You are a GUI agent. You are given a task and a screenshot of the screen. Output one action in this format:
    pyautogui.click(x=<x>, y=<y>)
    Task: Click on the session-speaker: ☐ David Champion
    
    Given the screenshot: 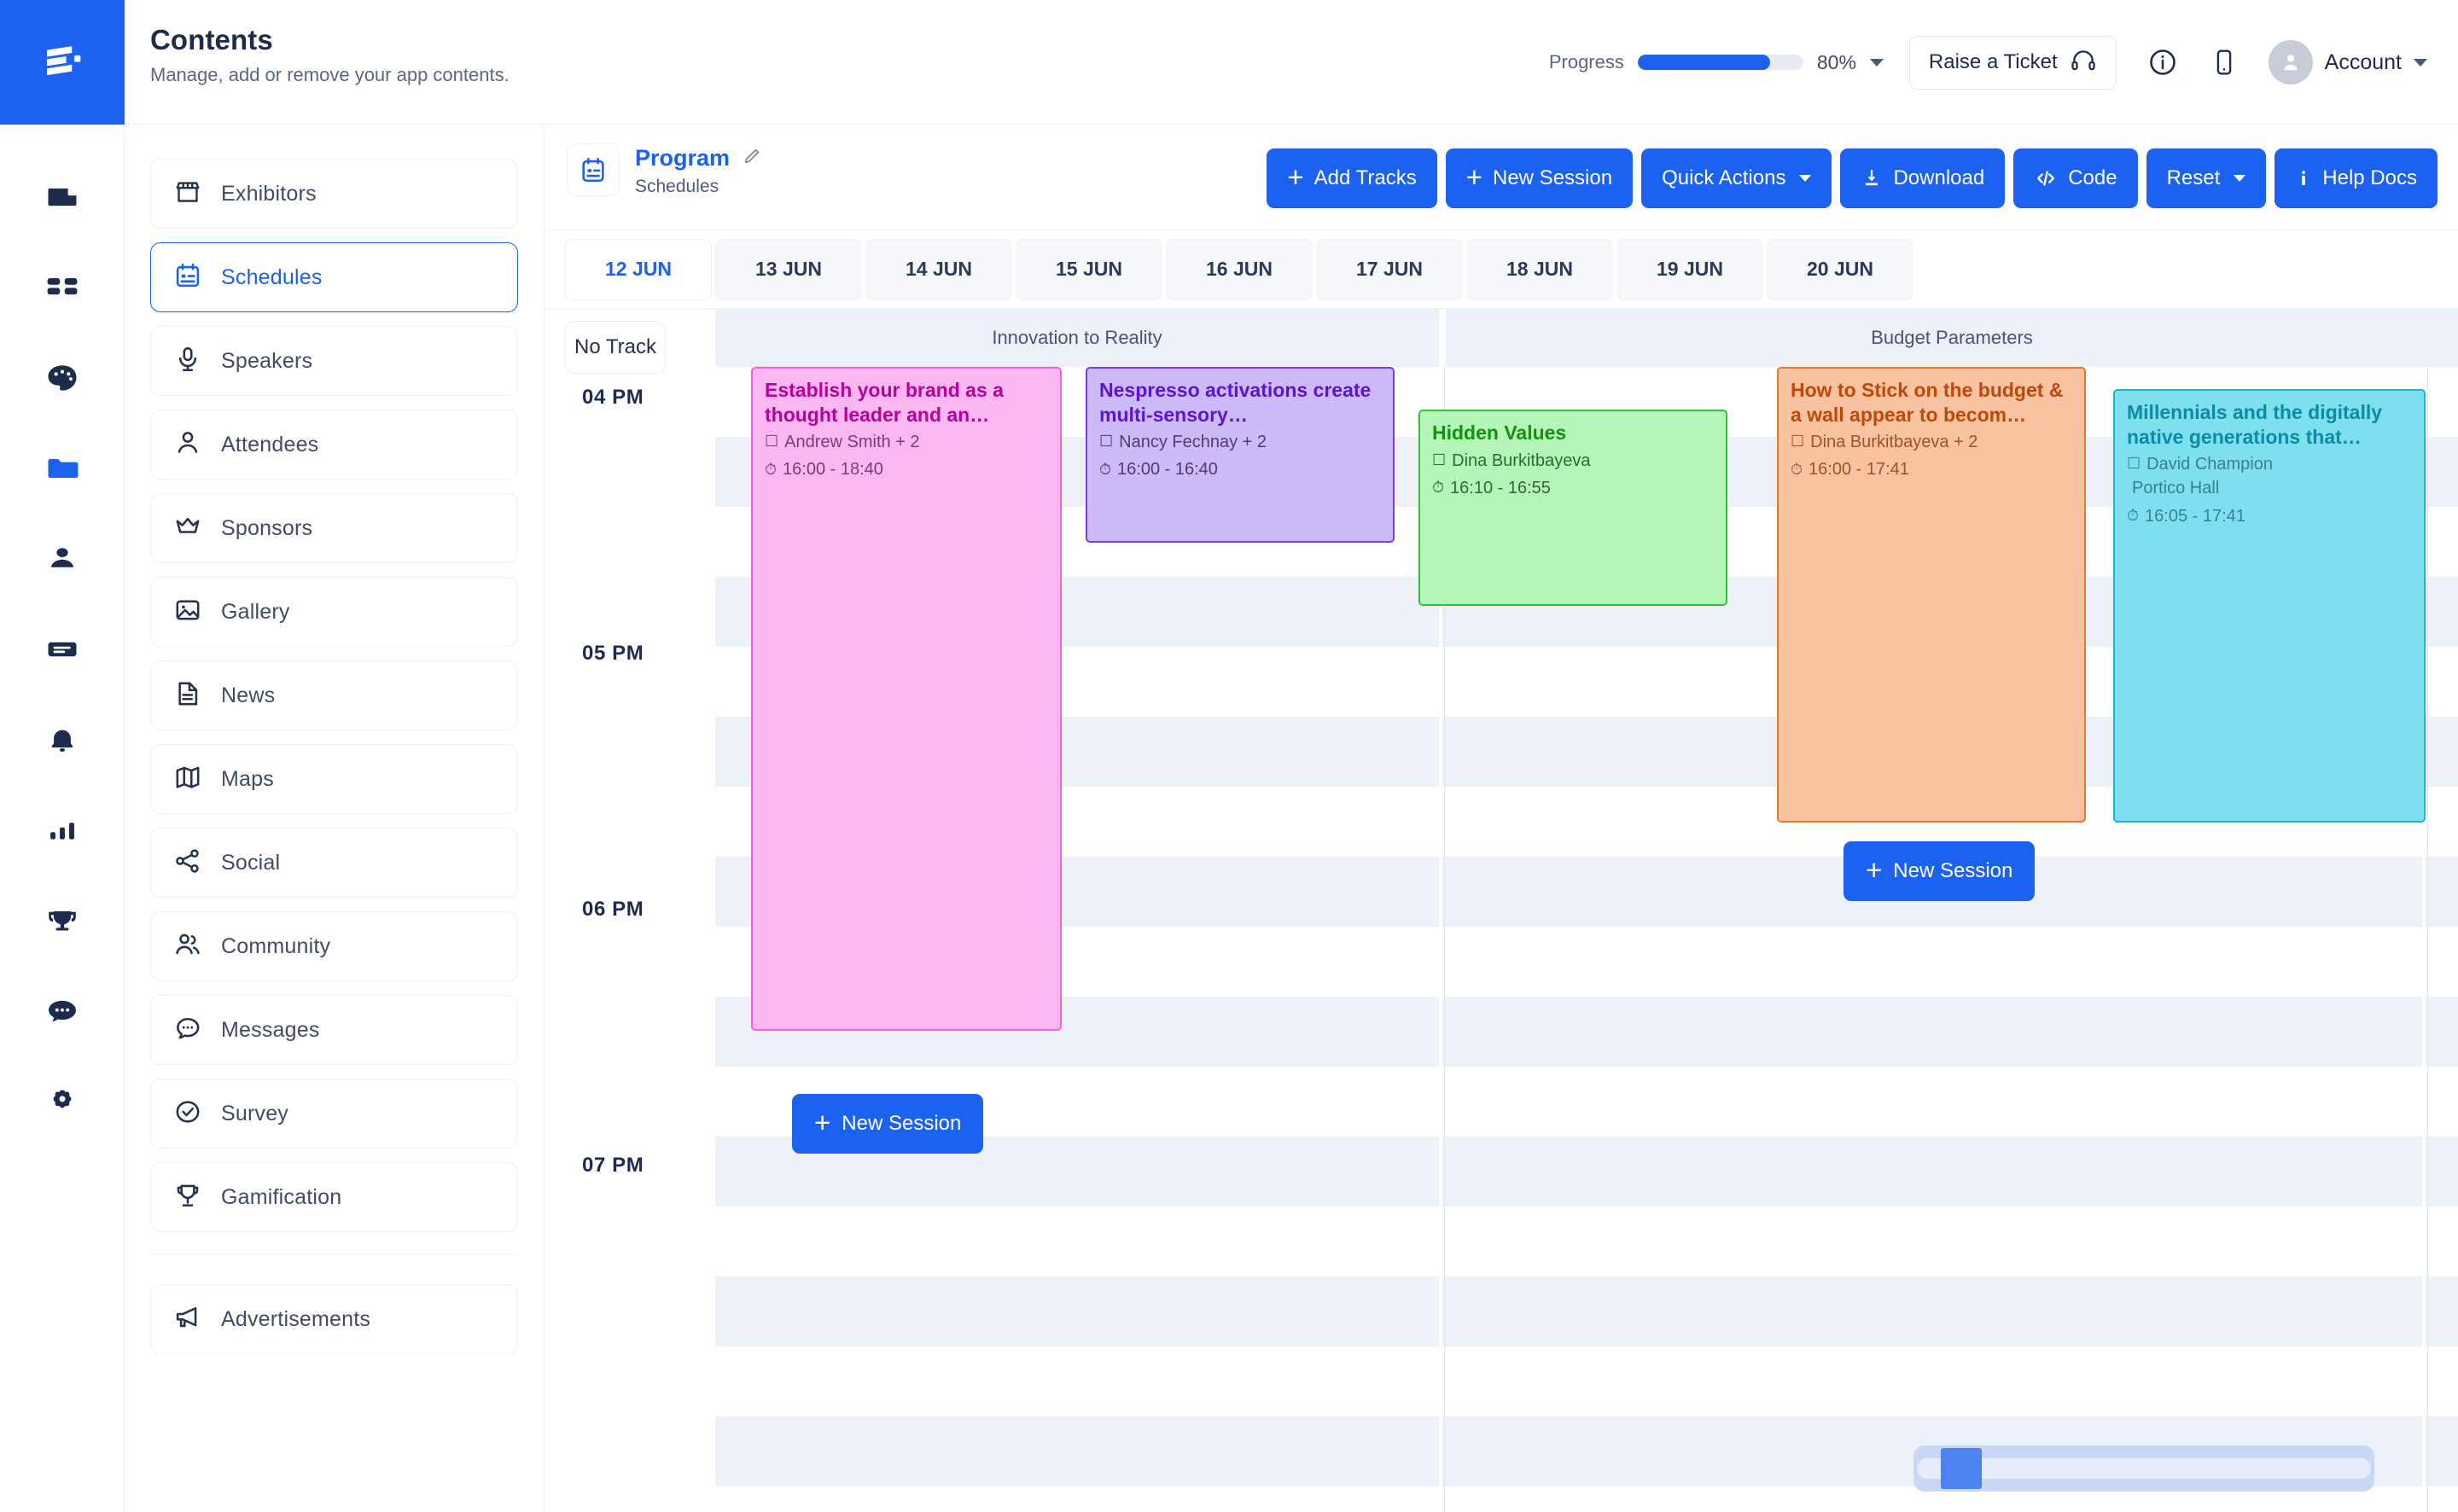 What is the action you would take?
    pyautogui.click(x=2200, y=464)
    